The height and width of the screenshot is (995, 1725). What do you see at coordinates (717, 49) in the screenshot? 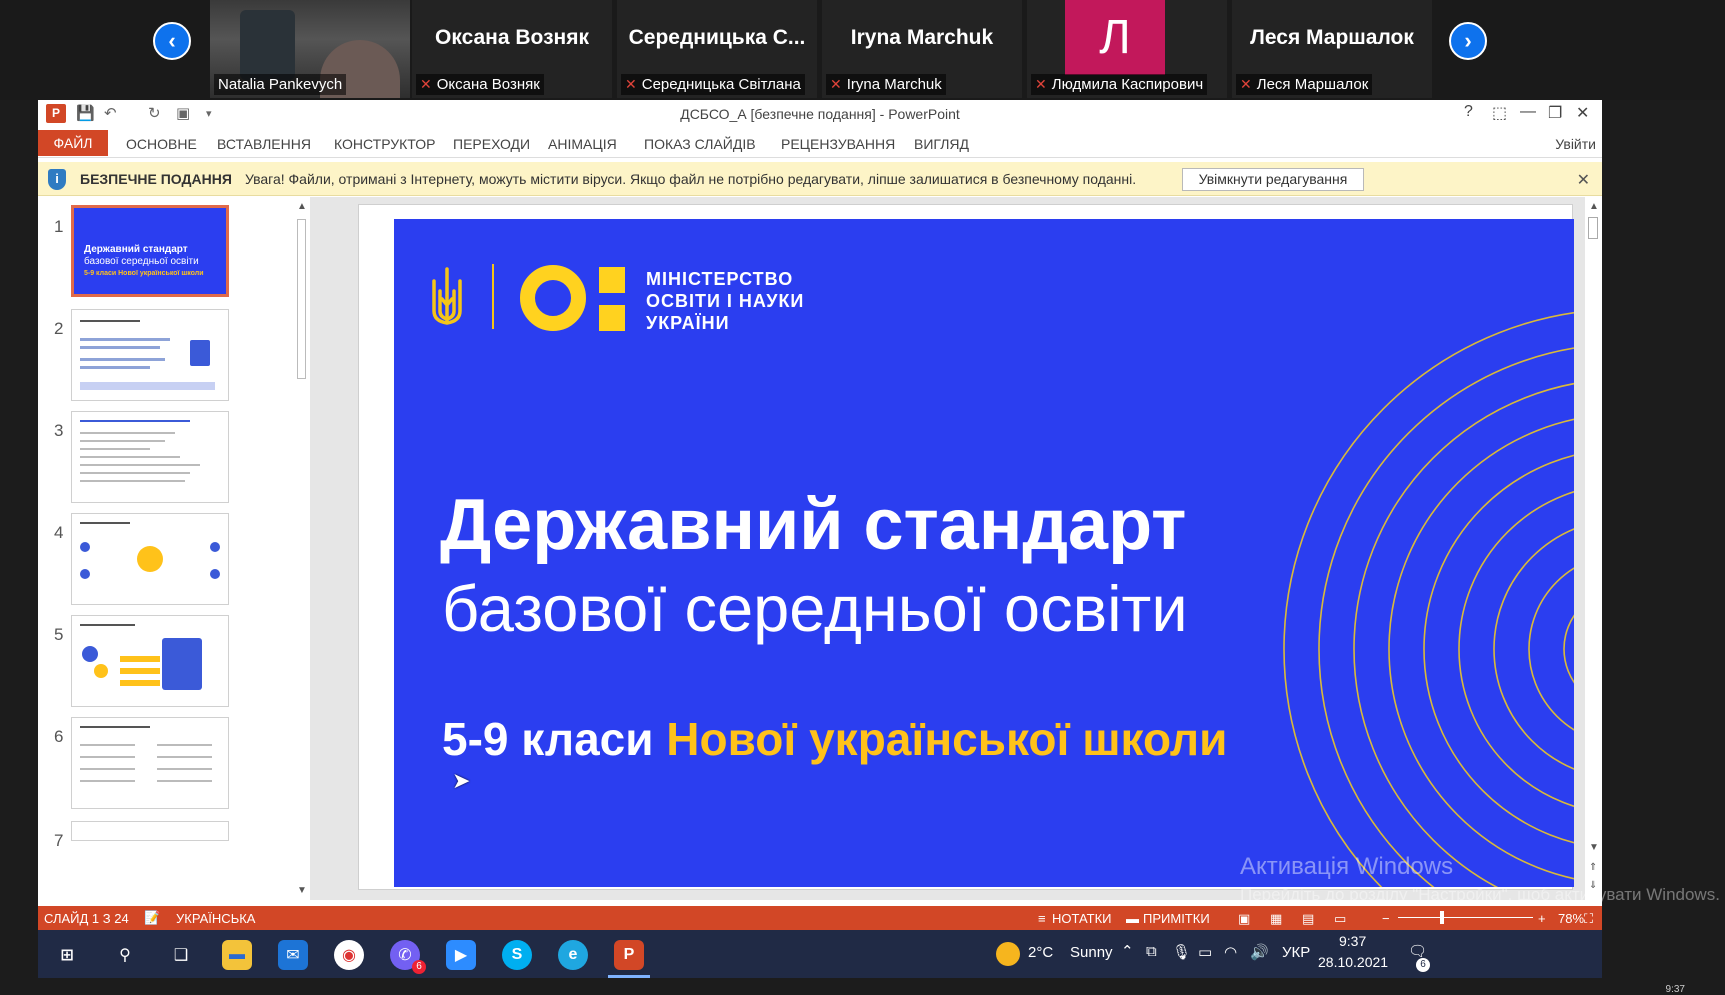
I see `participant-tile: Середницька С... ✕ Середницька Світлана` at bounding box center [717, 49].